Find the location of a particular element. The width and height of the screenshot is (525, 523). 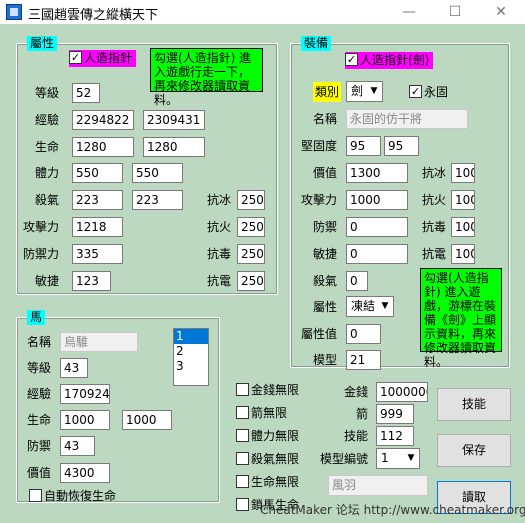

body-label: 體力 is located at coordinates (47, 173).